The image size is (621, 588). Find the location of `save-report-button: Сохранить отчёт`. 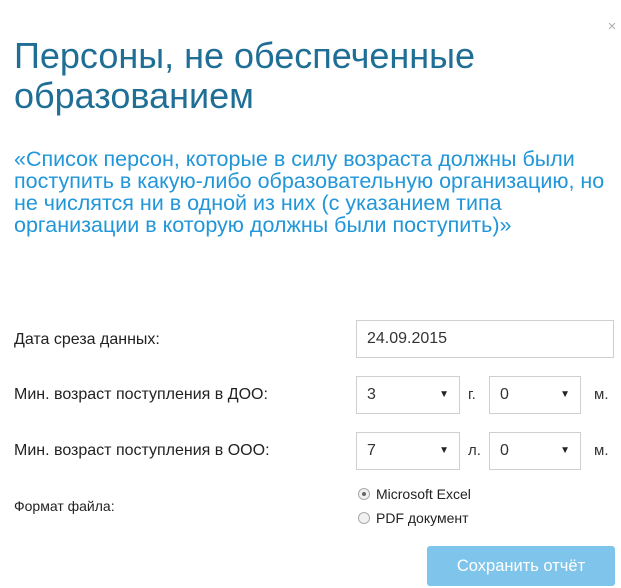

save-report-button: Сохранить отчёт is located at coordinates (521, 566).